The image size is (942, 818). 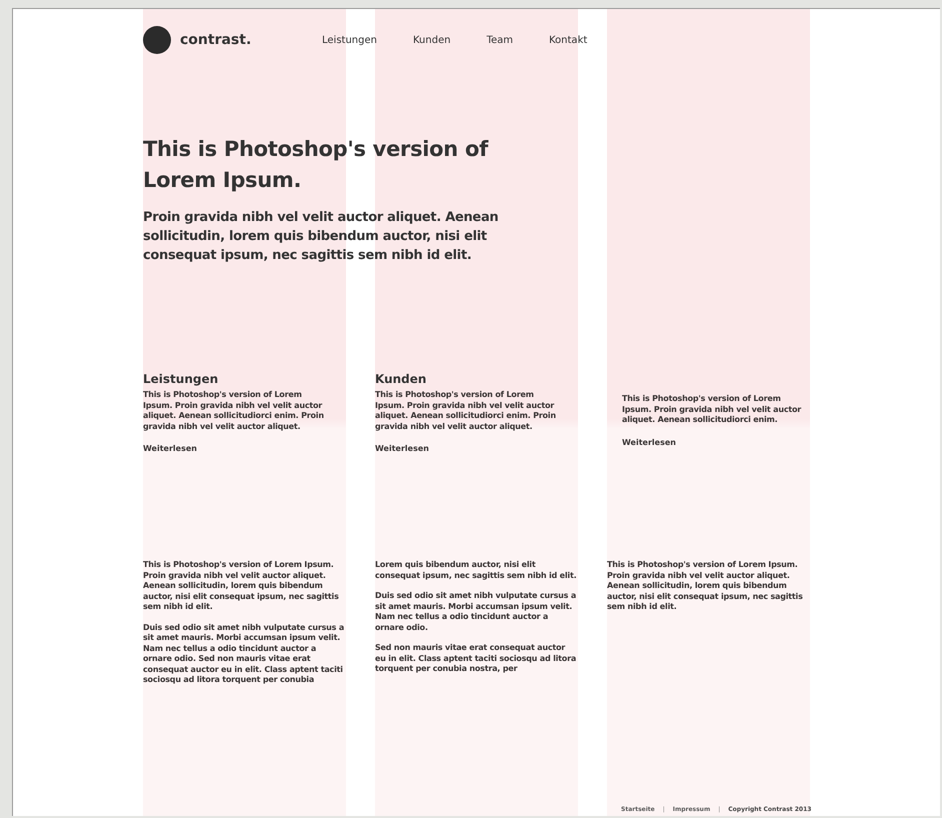 What do you see at coordinates (401, 379) in the screenshot?
I see `section-heading: Kunden` at bounding box center [401, 379].